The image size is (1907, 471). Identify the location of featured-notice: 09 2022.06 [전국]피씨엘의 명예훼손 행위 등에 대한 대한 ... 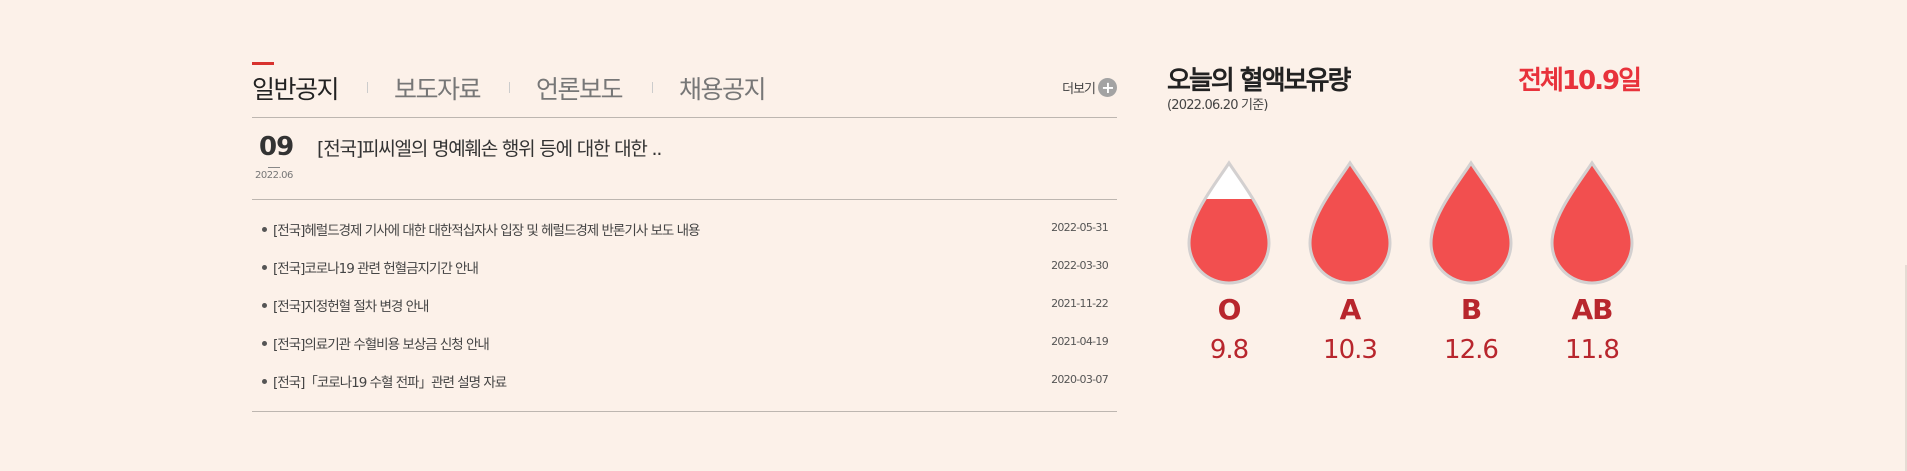
(684, 159).